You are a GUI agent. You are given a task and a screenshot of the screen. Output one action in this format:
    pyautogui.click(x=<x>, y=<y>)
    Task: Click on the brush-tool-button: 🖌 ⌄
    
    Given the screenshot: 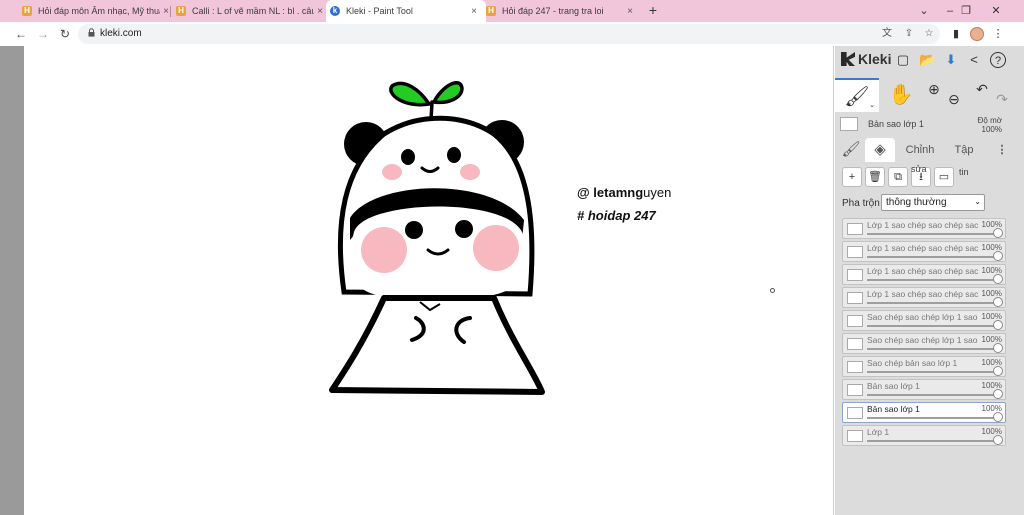 What is the action you would take?
    pyautogui.click(x=857, y=95)
    